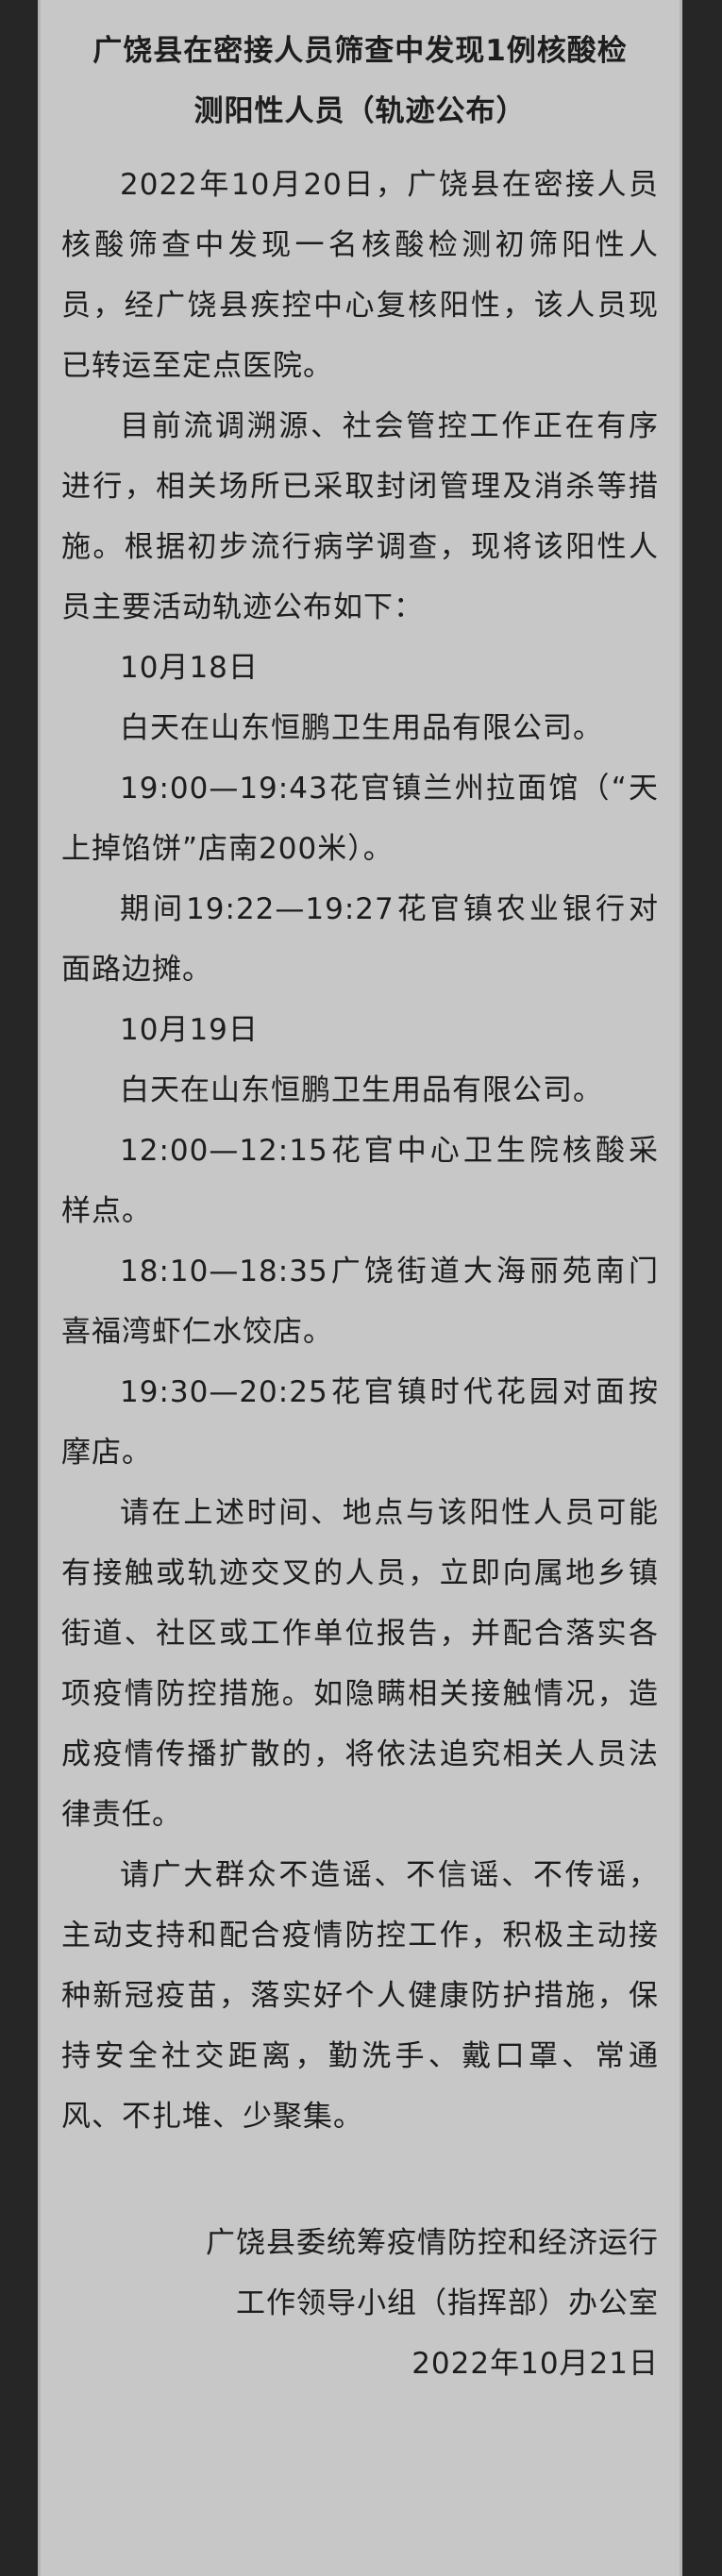 The image size is (722, 2576). Describe the element at coordinates (360, 1422) in the screenshot. I see `trace-item: 19:30—20:25花官镇时代花园对面按摩店。` at that location.